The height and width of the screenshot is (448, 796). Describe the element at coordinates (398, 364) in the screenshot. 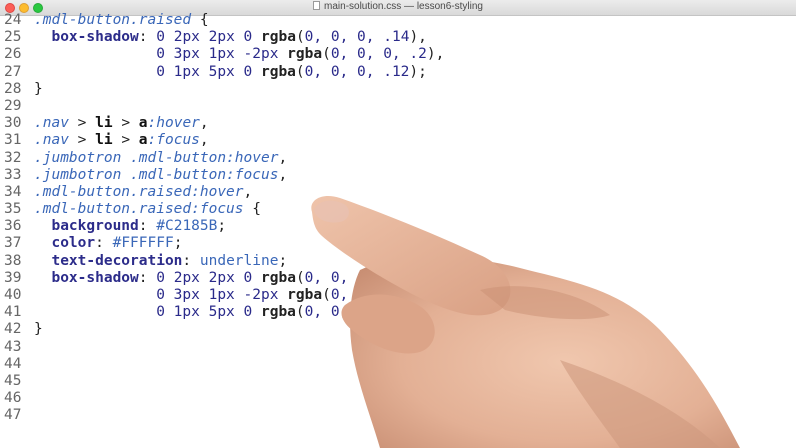

I see `code-line: 44` at that location.